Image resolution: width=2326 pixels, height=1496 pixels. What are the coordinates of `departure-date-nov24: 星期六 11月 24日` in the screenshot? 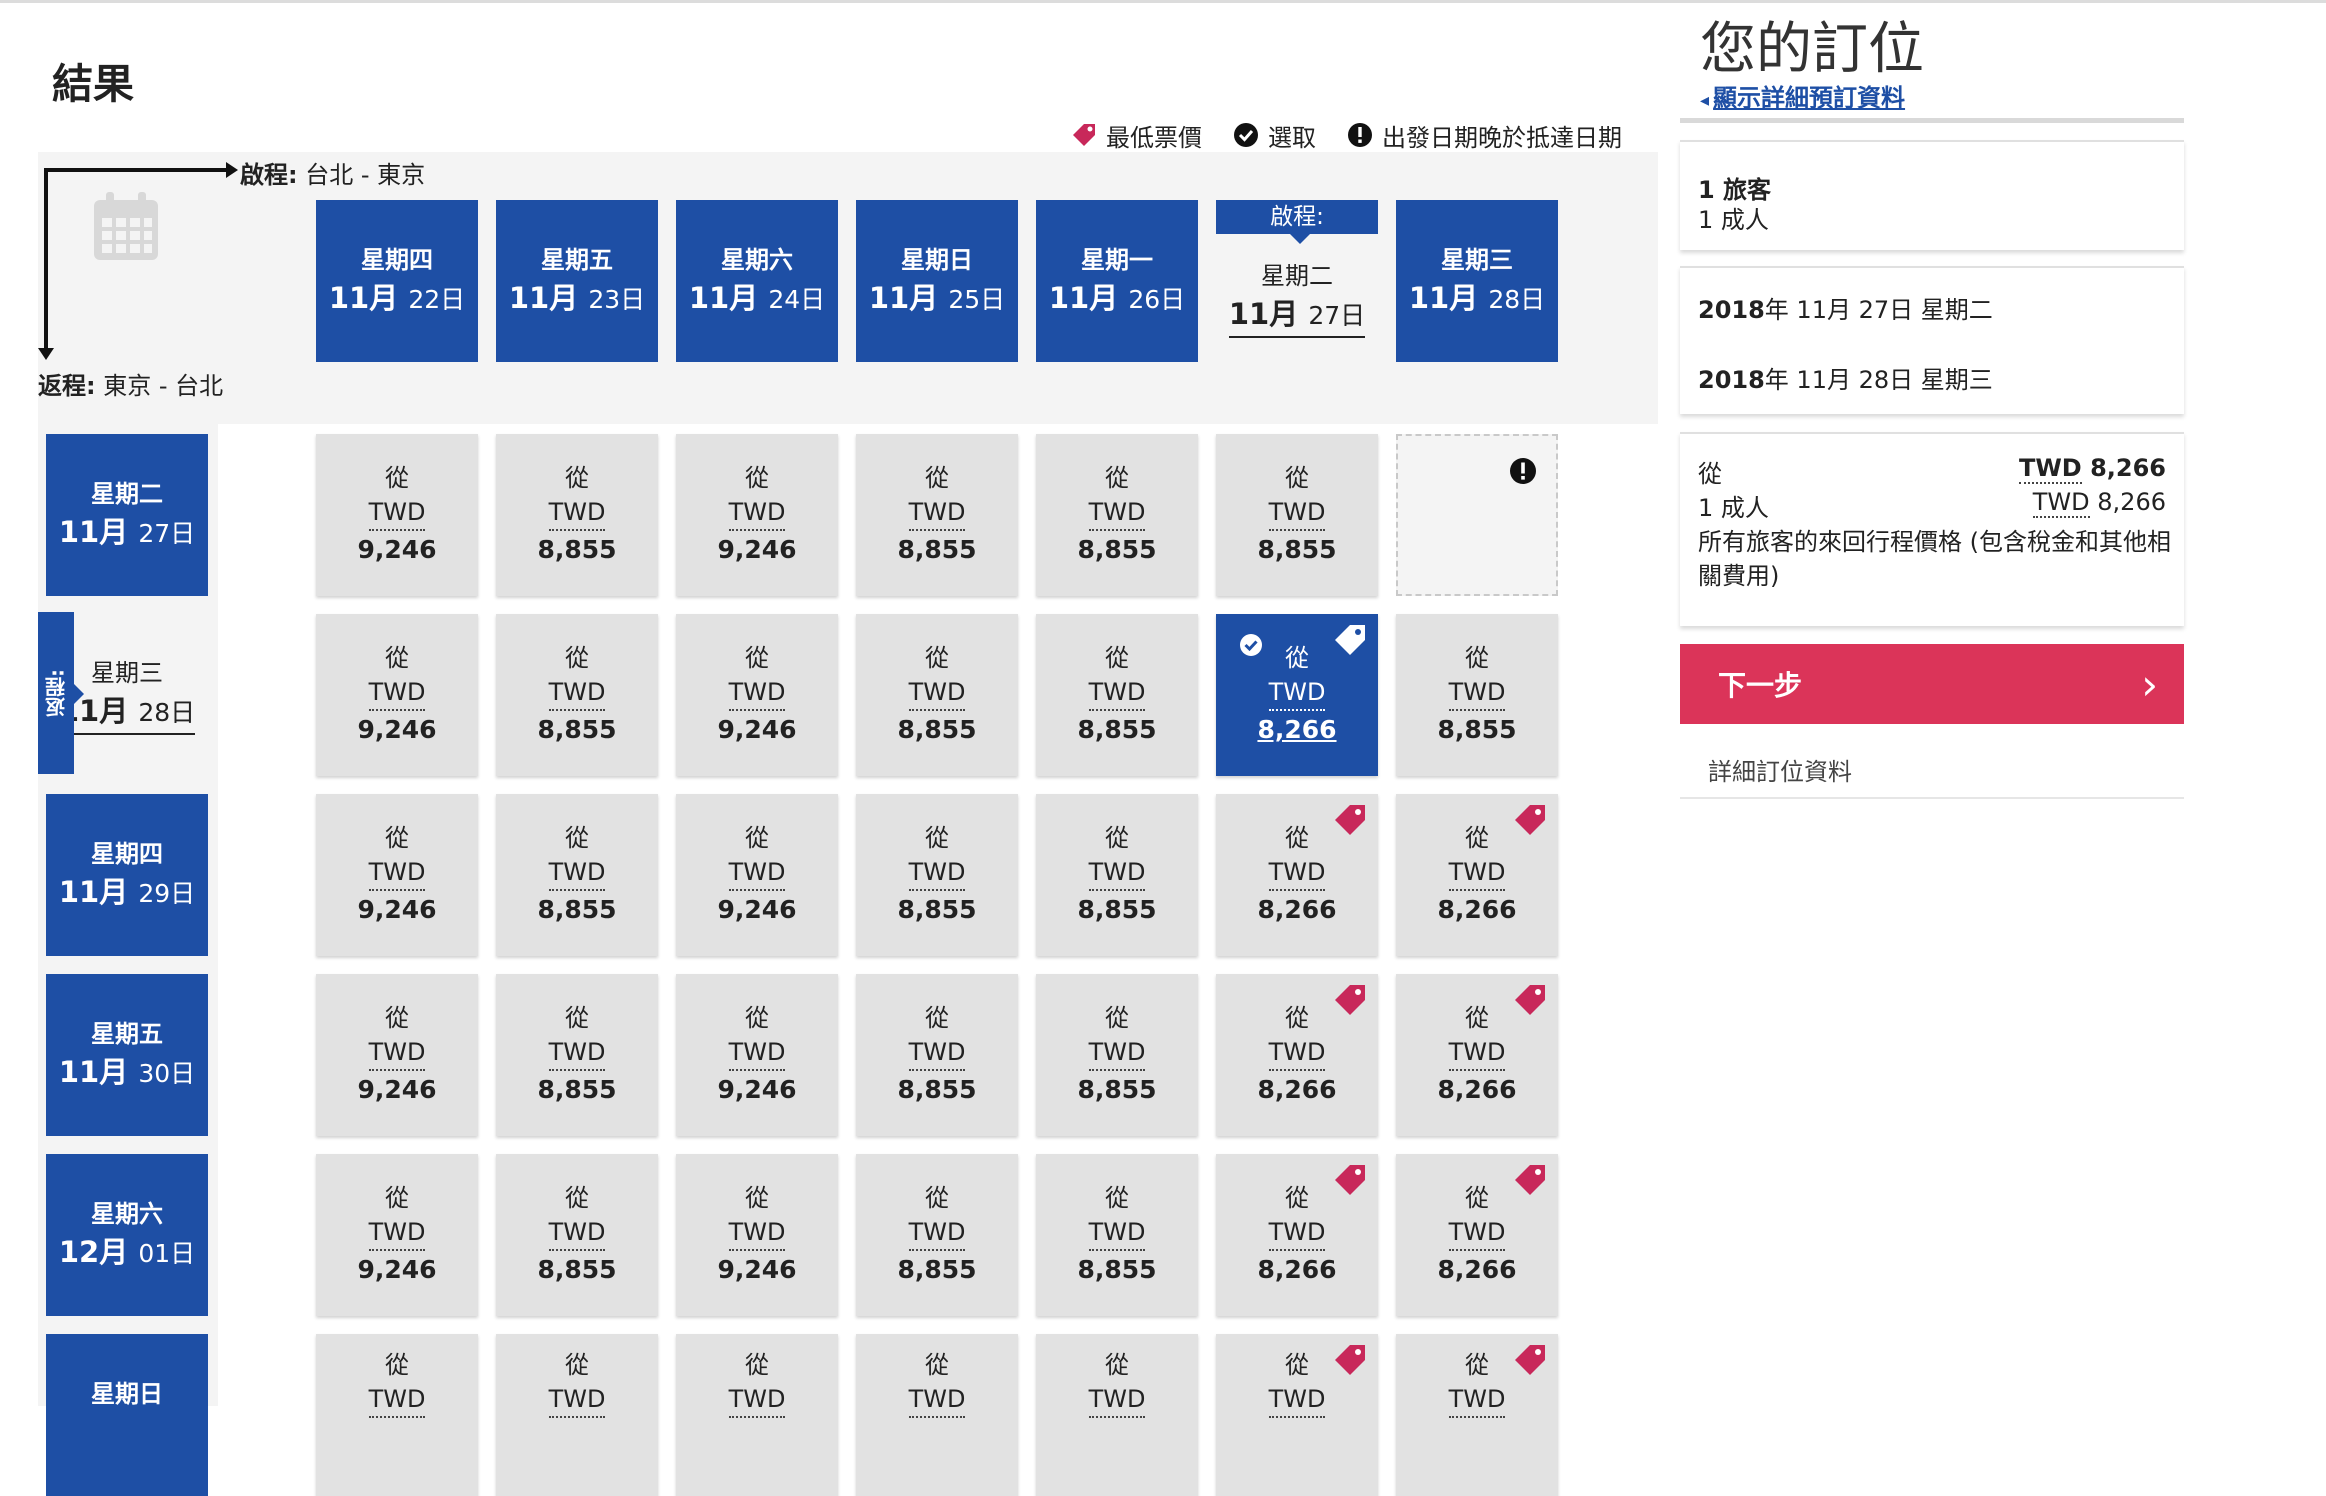 It's located at (757, 281).